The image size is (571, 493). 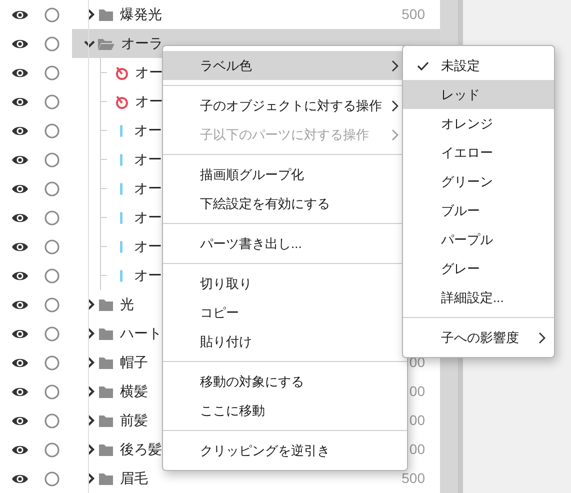 What do you see at coordinates (134, 362) in the screenshot?
I see `layer-name: 帽子` at bounding box center [134, 362].